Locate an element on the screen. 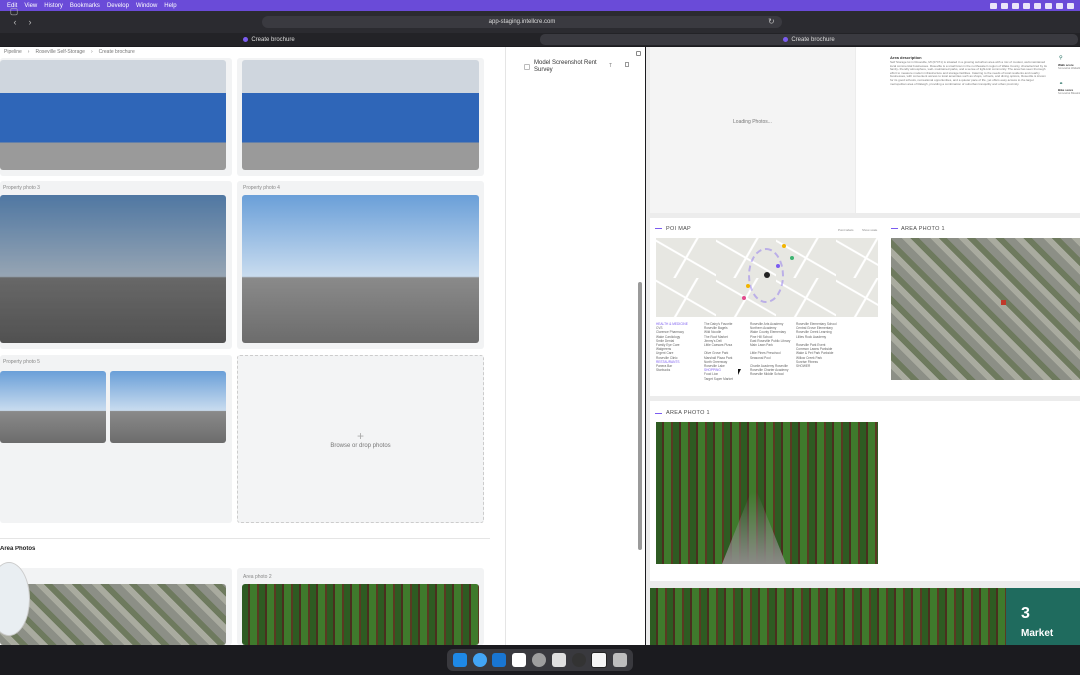 The width and height of the screenshot is (1080, 675). poi-item: Main Lawn Park is located at coordinates (761, 345).